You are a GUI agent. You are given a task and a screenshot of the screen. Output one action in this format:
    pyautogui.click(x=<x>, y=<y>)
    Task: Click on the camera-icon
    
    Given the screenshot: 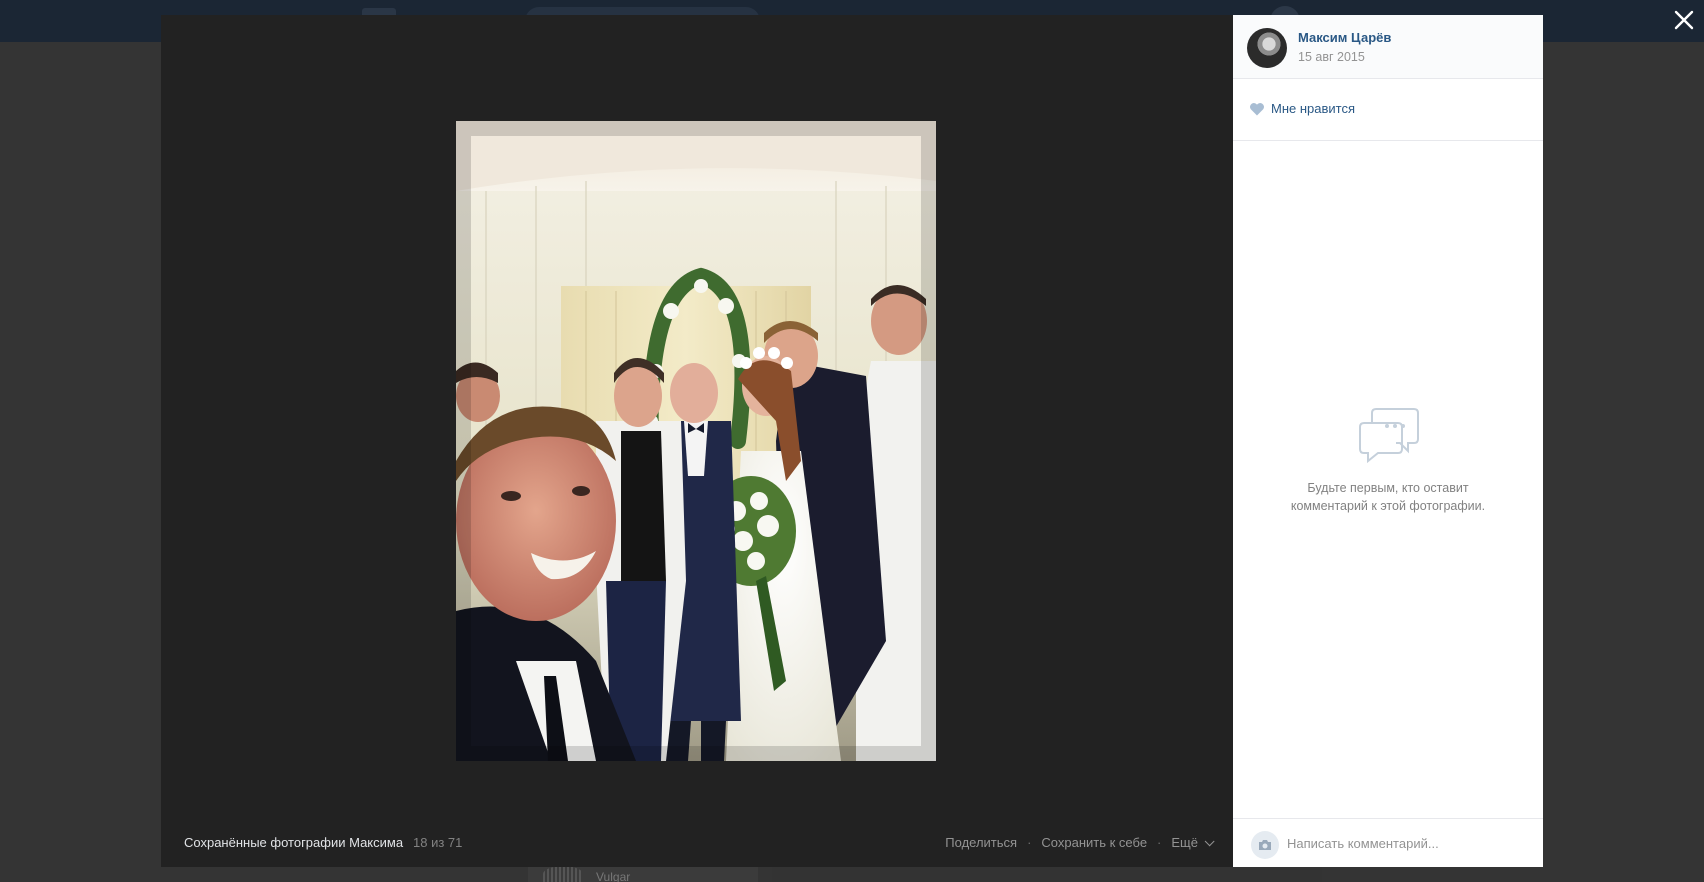 What is the action you would take?
    pyautogui.click(x=1265, y=845)
    